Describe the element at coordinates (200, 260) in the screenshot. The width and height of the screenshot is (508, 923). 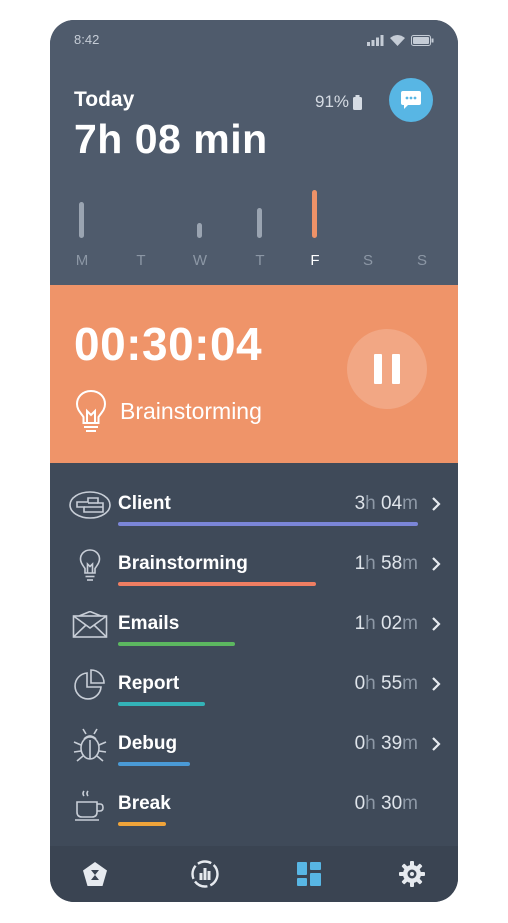
I see `week-day-label: W` at that location.